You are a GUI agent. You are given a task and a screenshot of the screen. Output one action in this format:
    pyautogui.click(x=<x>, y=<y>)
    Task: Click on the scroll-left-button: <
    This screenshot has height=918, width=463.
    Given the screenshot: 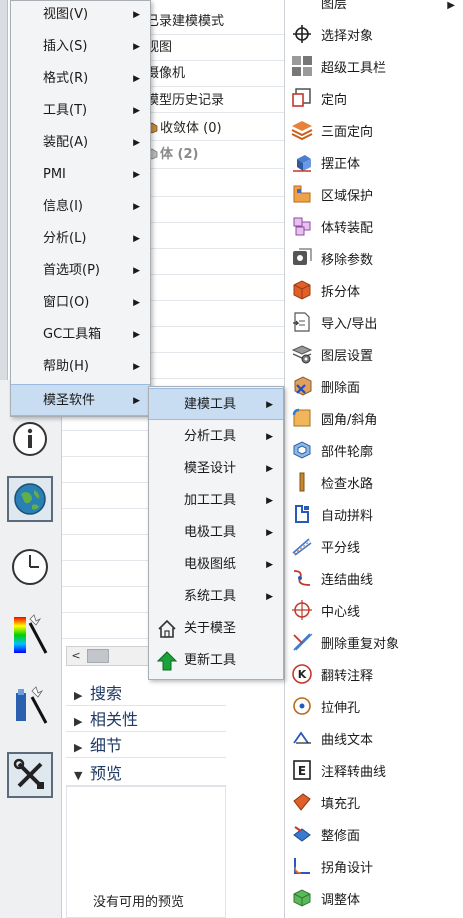 What is the action you would take?
    pyautogui.click(x=76, y=656)
    